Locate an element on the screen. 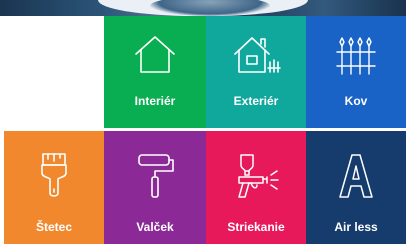 The height and width of the screenshot is (248, 406). tile-kov: Kov is located at coordinates (356, 72).